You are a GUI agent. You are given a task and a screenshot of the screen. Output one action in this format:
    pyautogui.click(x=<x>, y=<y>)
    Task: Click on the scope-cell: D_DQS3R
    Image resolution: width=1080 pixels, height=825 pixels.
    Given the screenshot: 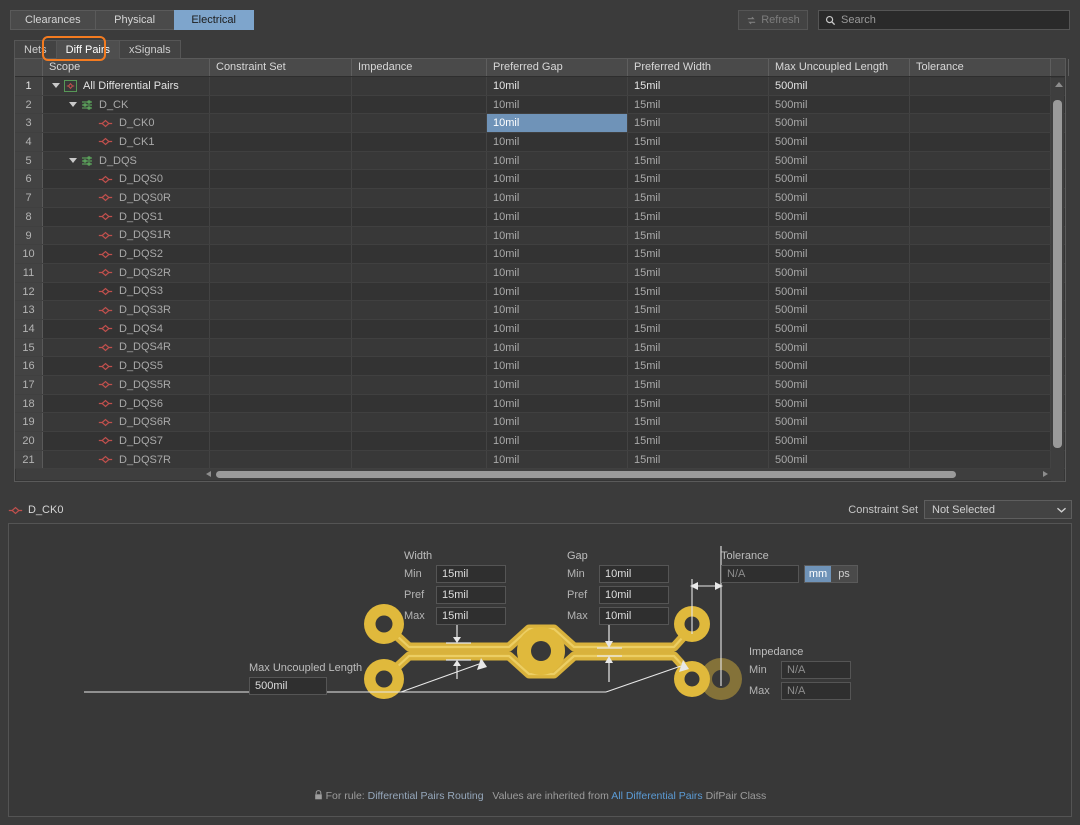 What is the action you would take?
    pyautogui.click(x=126, y=310)
    